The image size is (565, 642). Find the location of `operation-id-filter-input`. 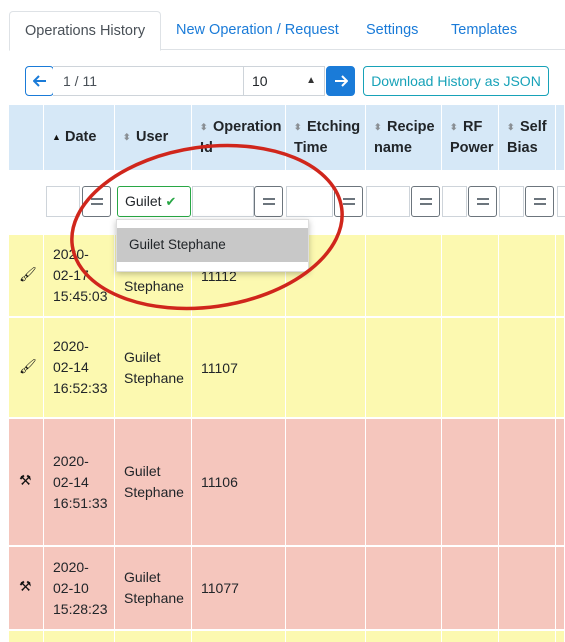

operation-id-filter-input is located at coordinates (223, 201).